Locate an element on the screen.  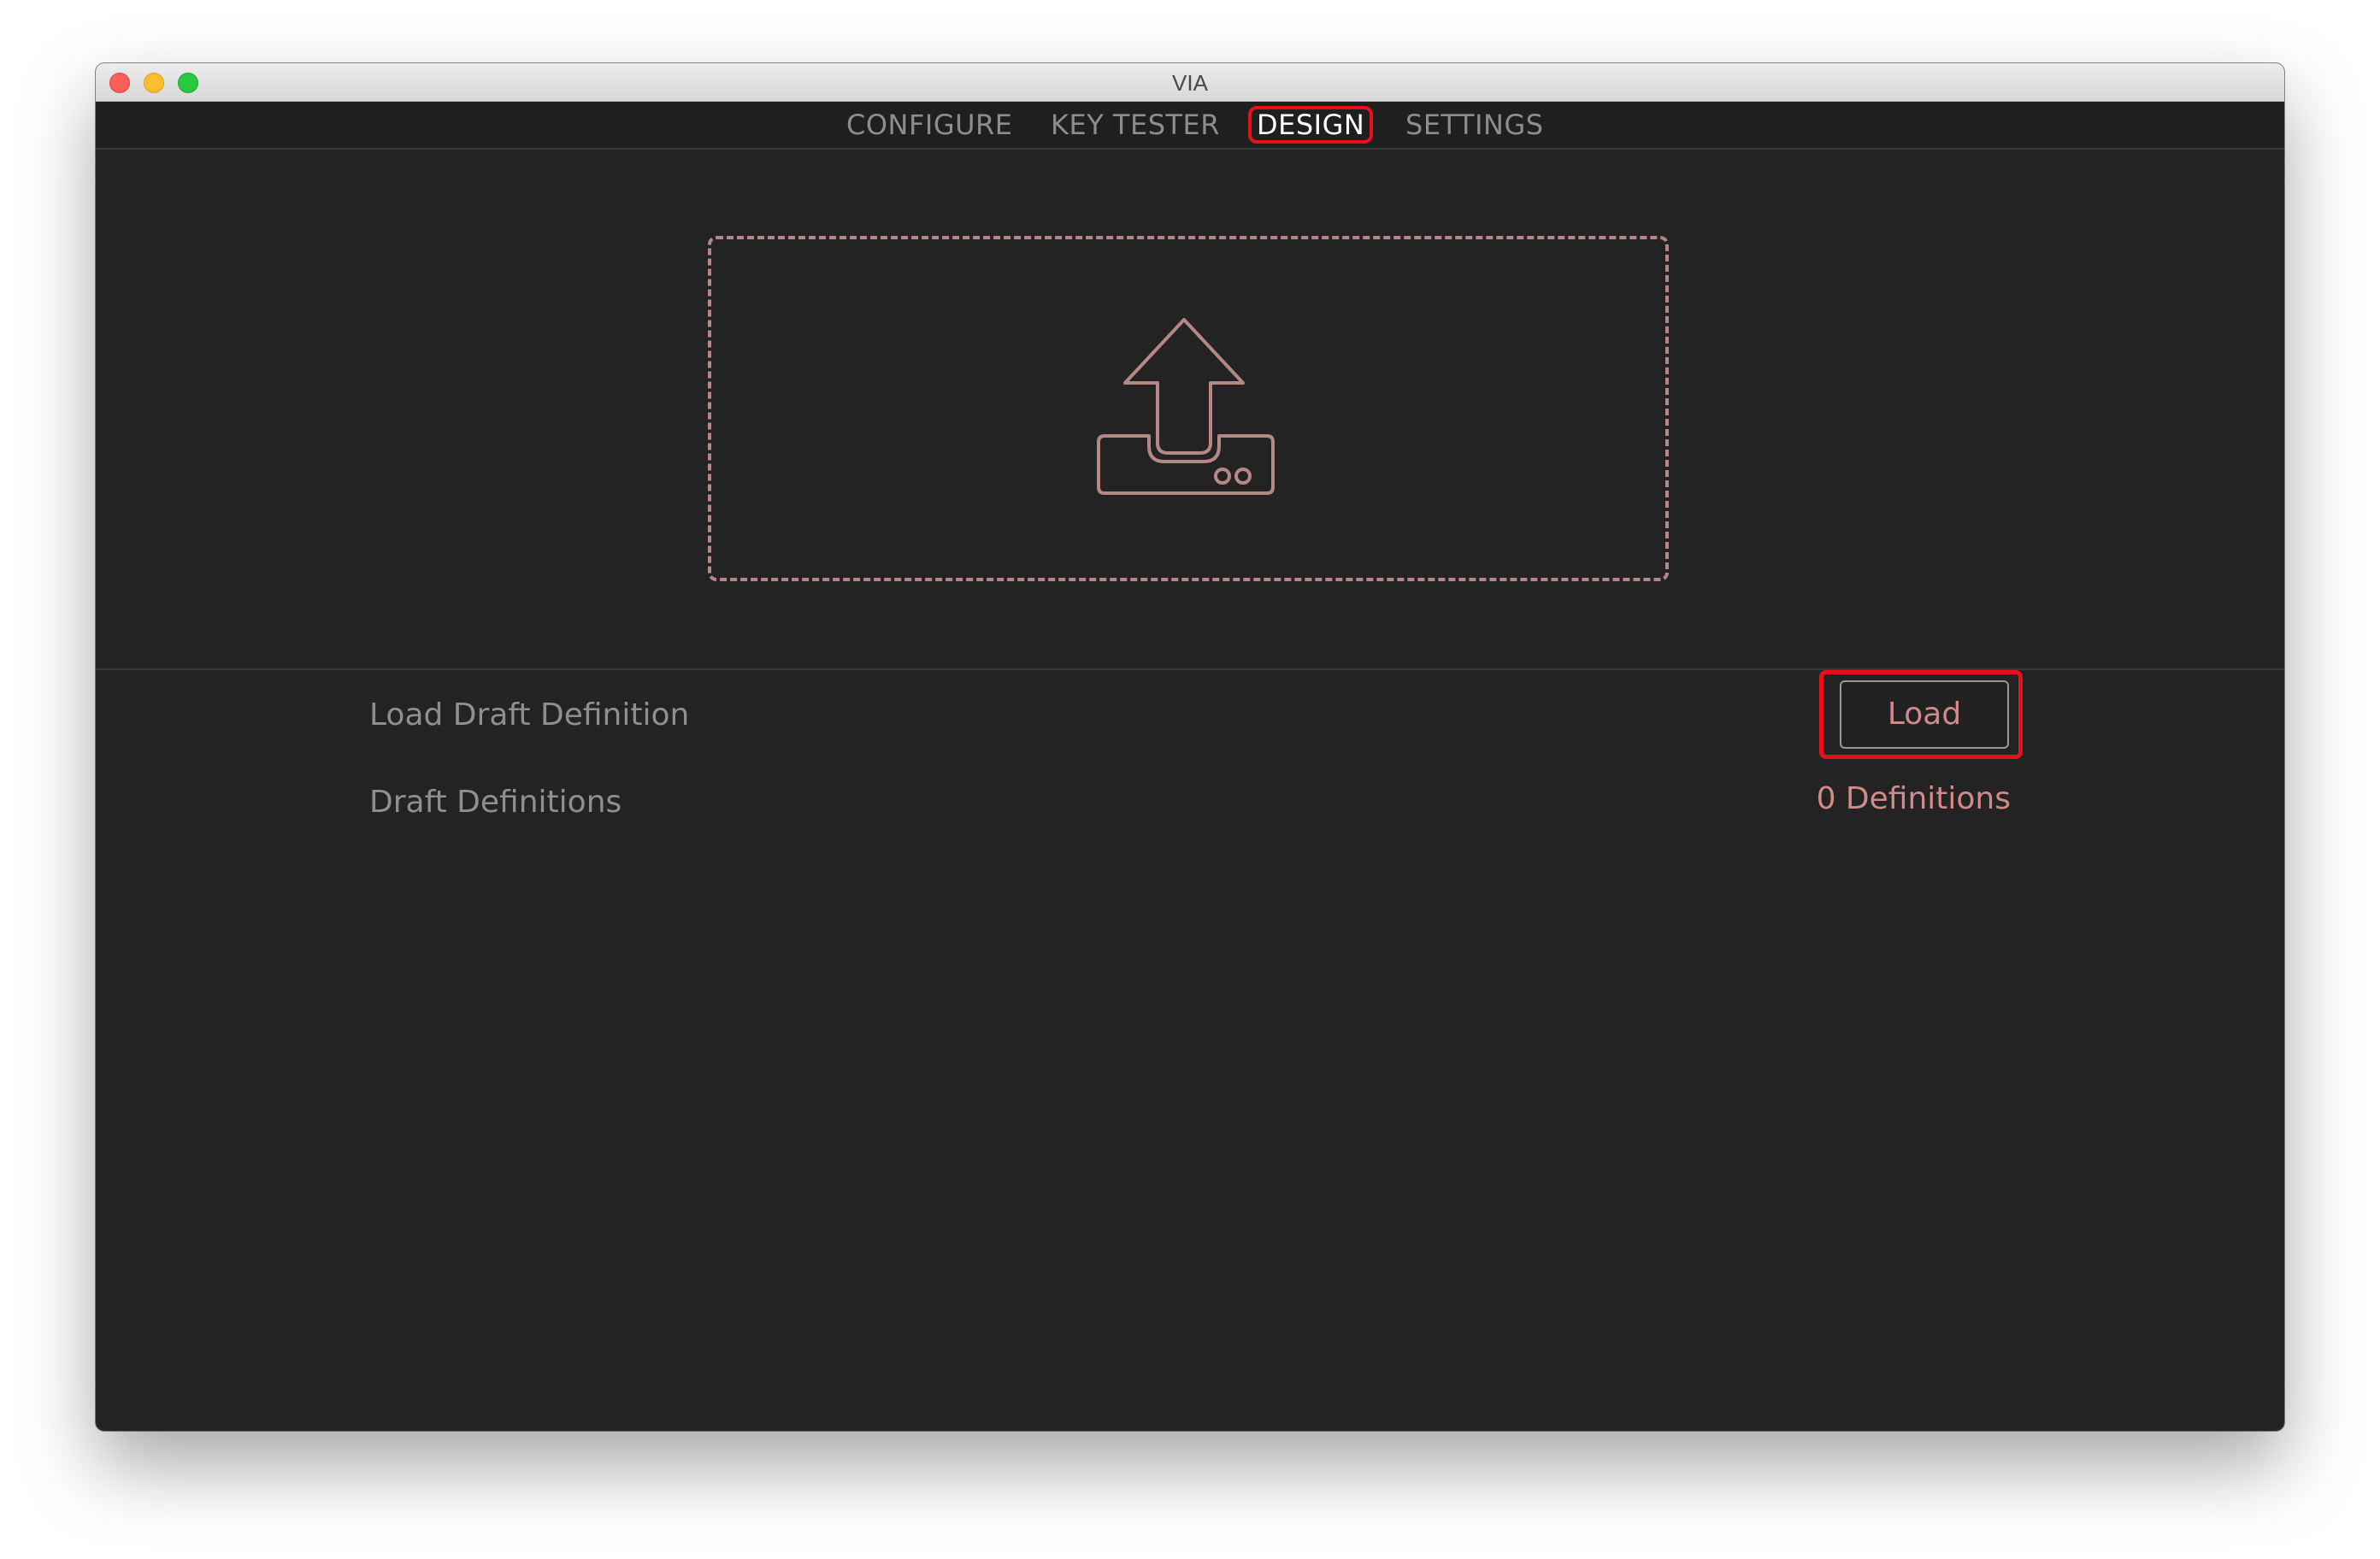
tab-design: DESIGN is located at coordinates (1311, 125).